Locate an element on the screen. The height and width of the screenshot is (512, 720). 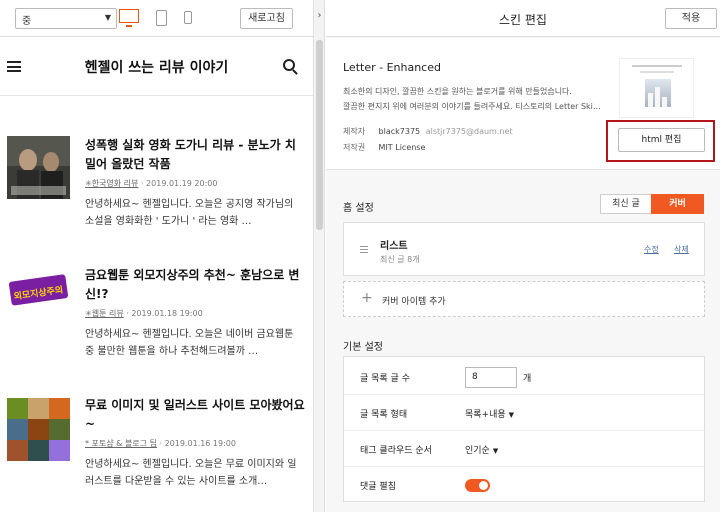
chevron-right-icon: › is located at coordinates (319, 15).